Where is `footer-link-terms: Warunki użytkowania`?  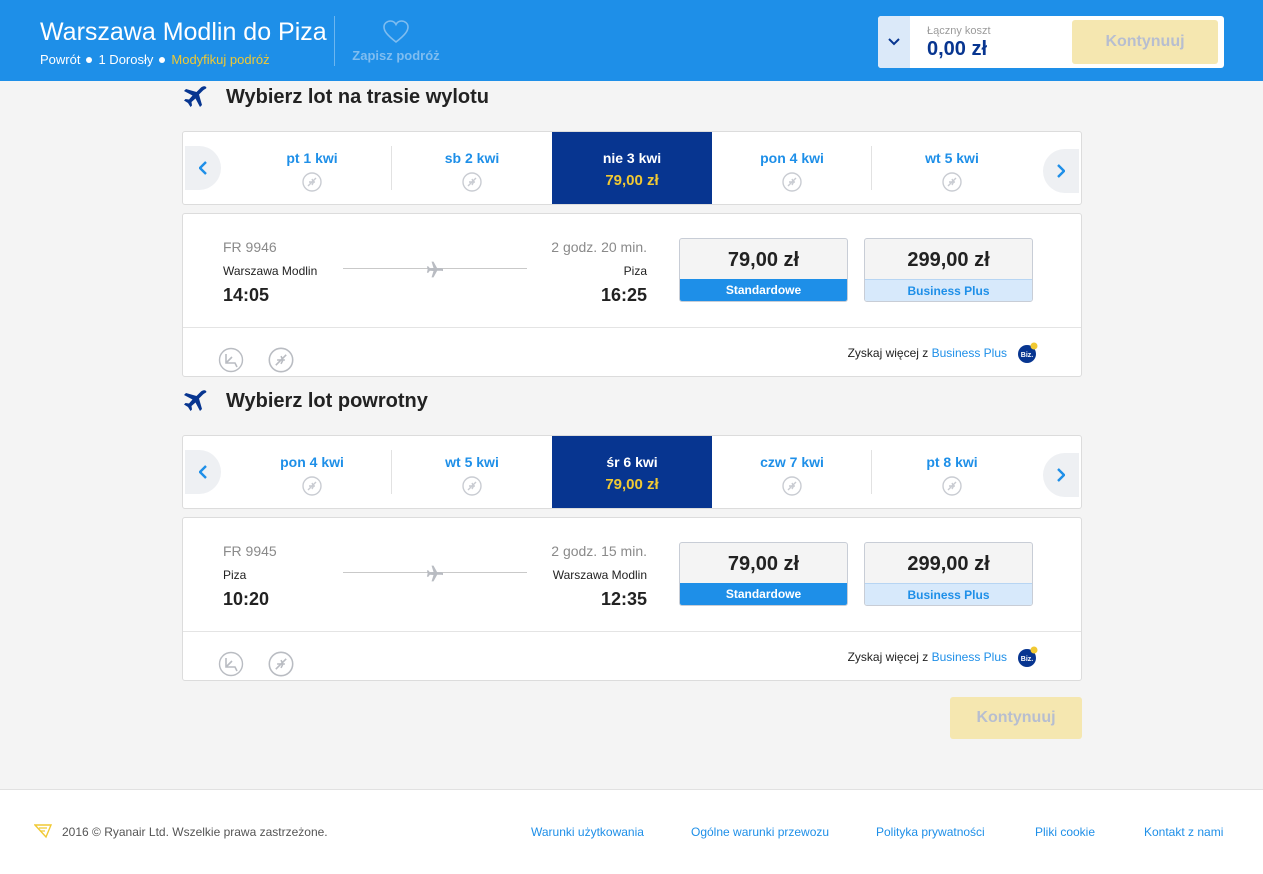 footer-link-terms: Warunki użytkowania is located at coordinates (587, 832).